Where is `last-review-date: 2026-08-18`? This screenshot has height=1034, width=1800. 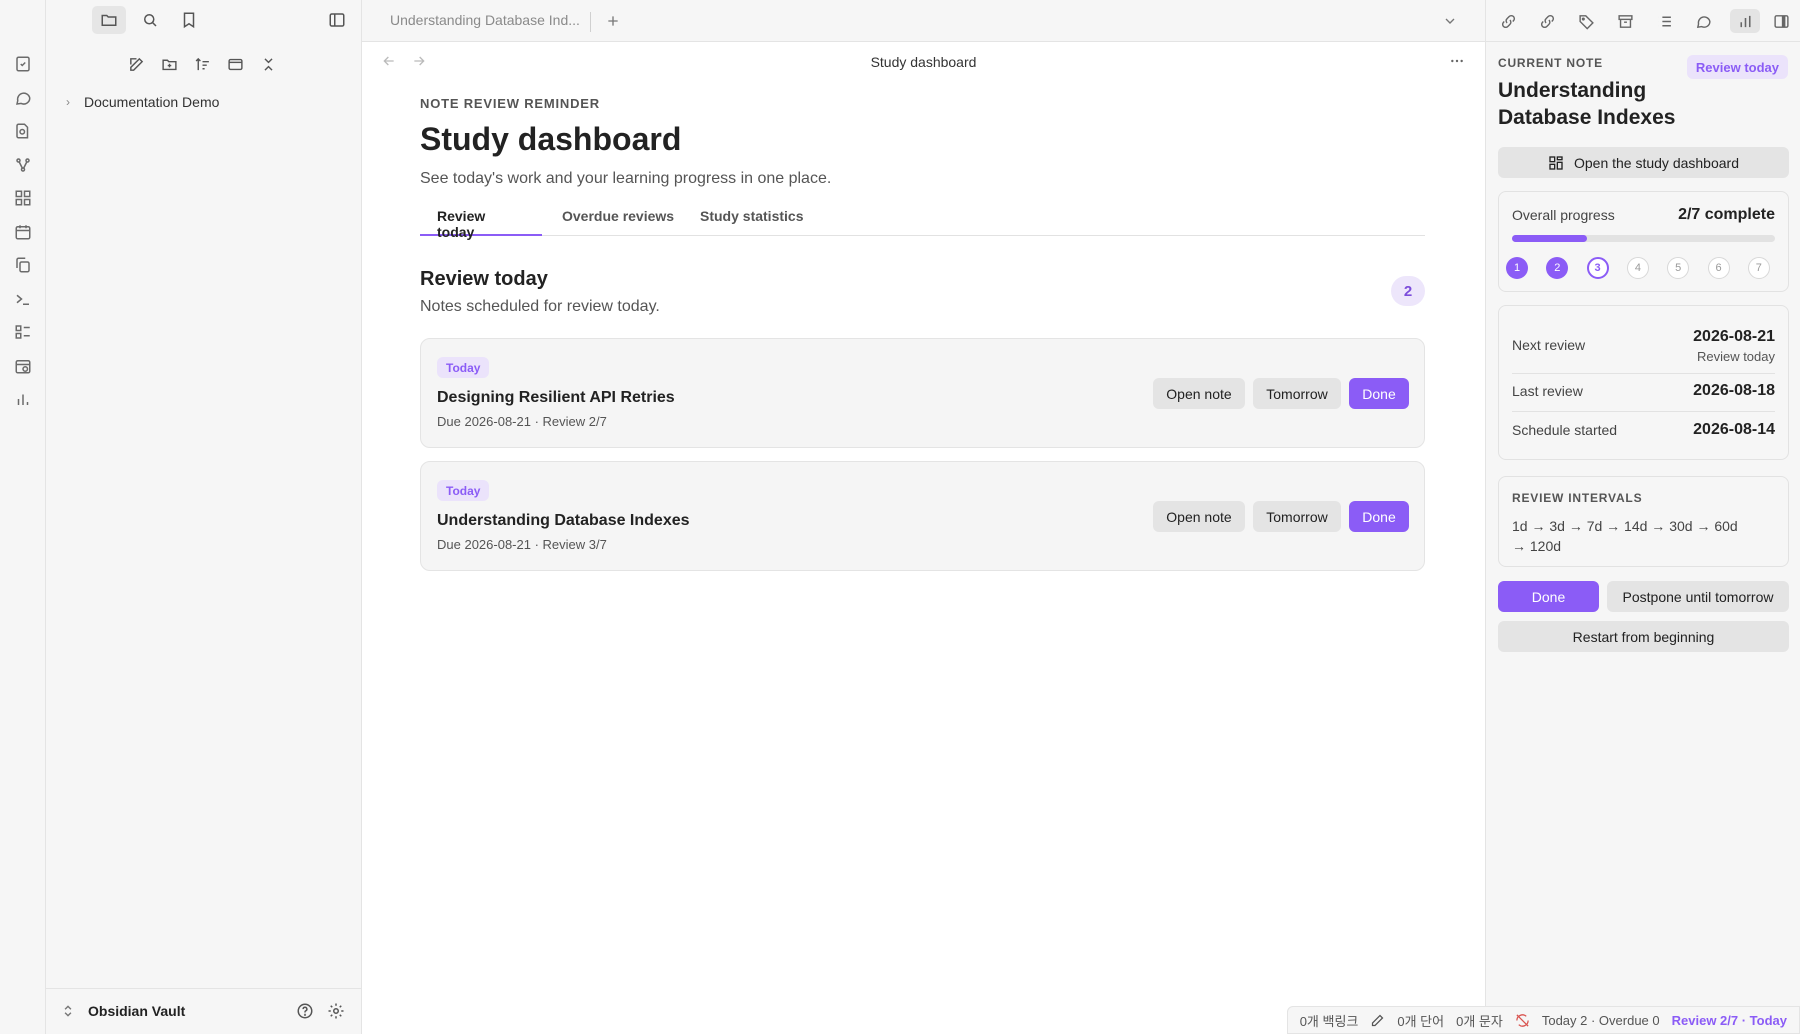 last-review-date: 2026-08-18 is located at coordinates (1734, 390).